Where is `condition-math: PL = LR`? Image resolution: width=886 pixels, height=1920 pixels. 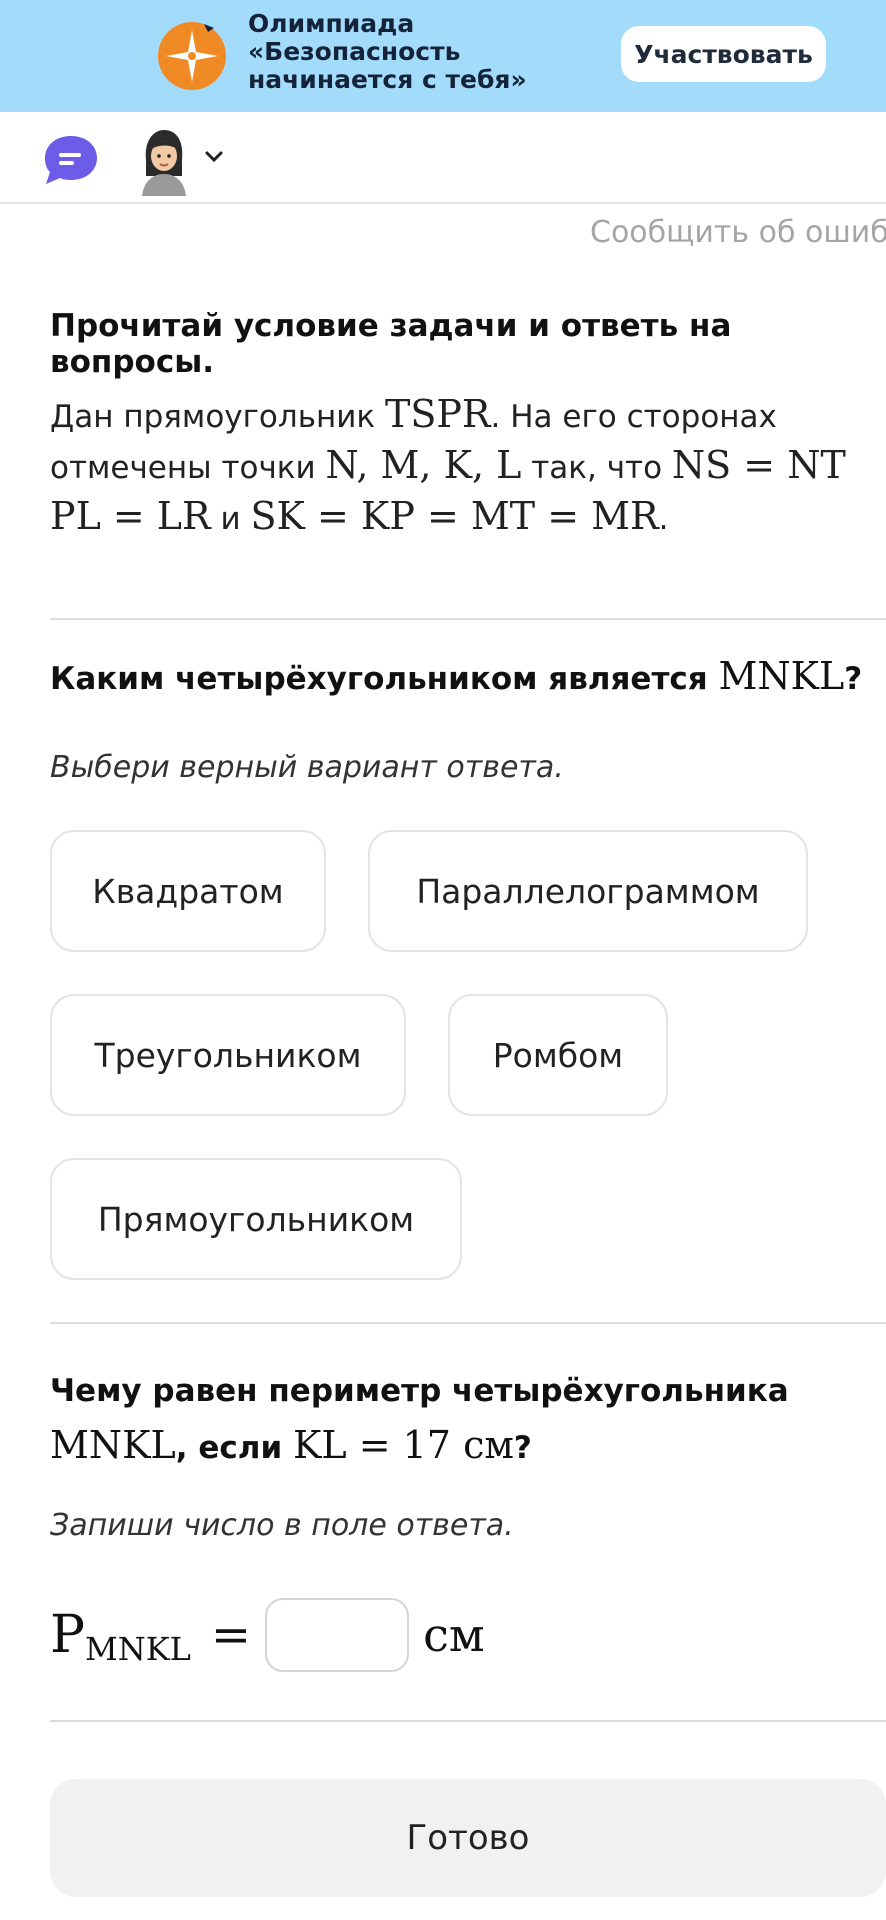
condition-math: PL = LR is located at coordinates (130, 516).